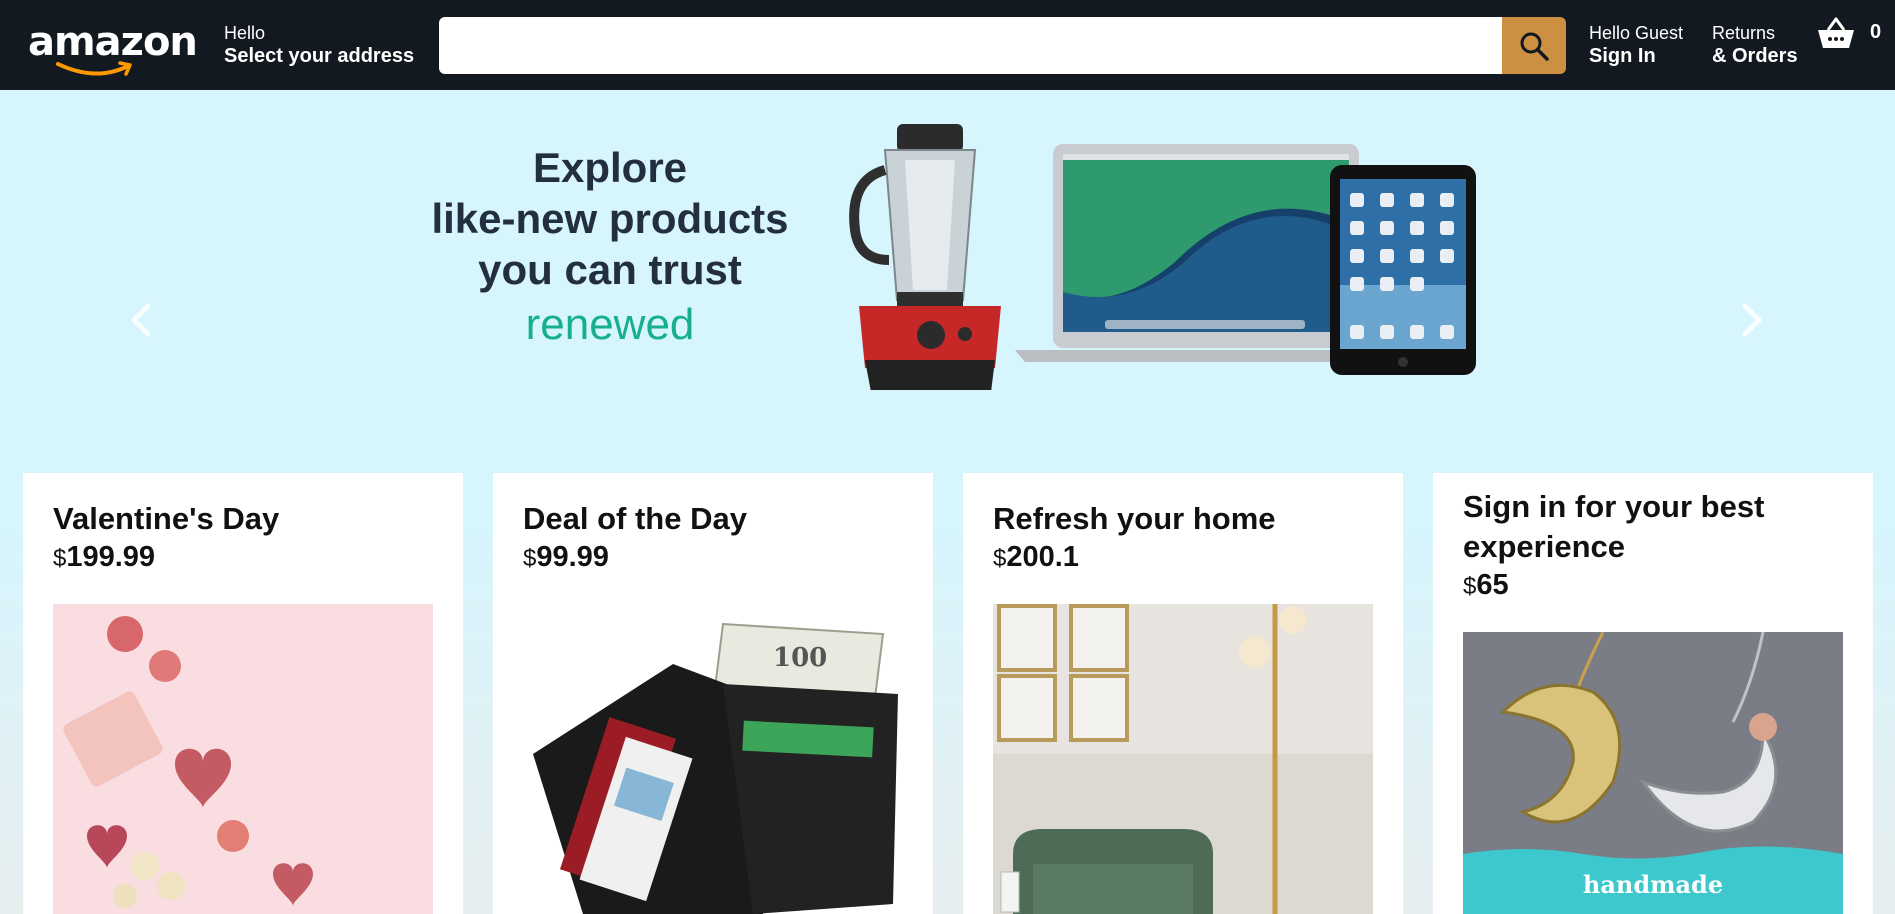 This screenshot has width=1895, height=914. Describe the element at coordinates (319, 56) in the screenshot. I see `address-label: Select your address` at that location.